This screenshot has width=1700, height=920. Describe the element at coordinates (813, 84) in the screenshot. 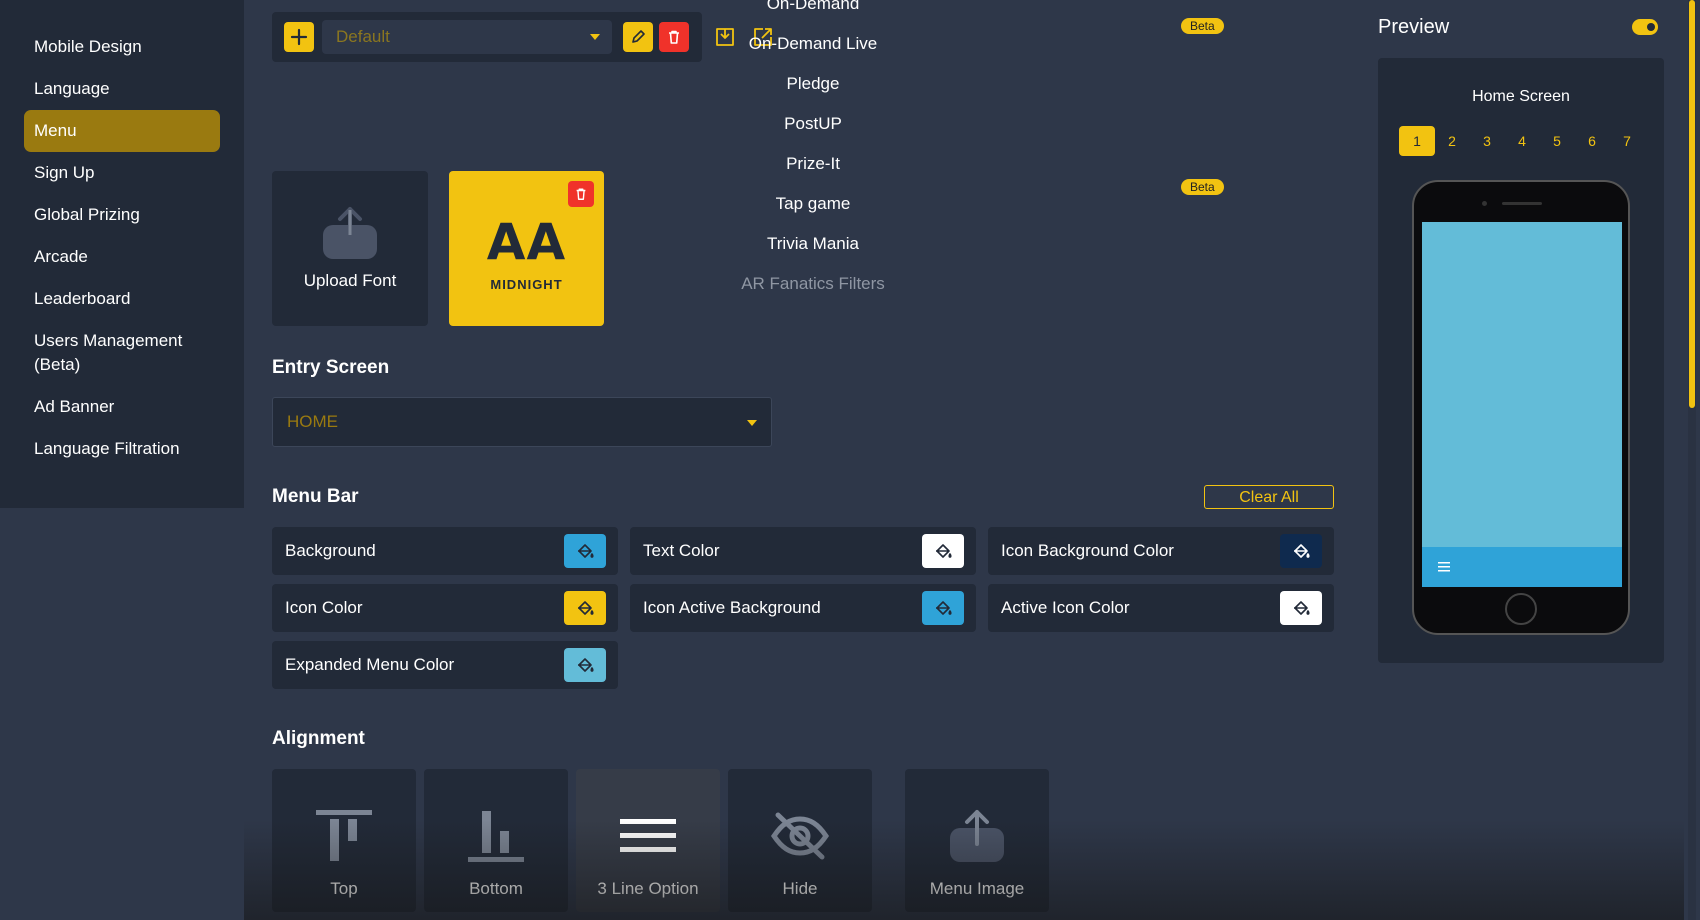

I see `mode-item-pledge: Pledge` at that location.